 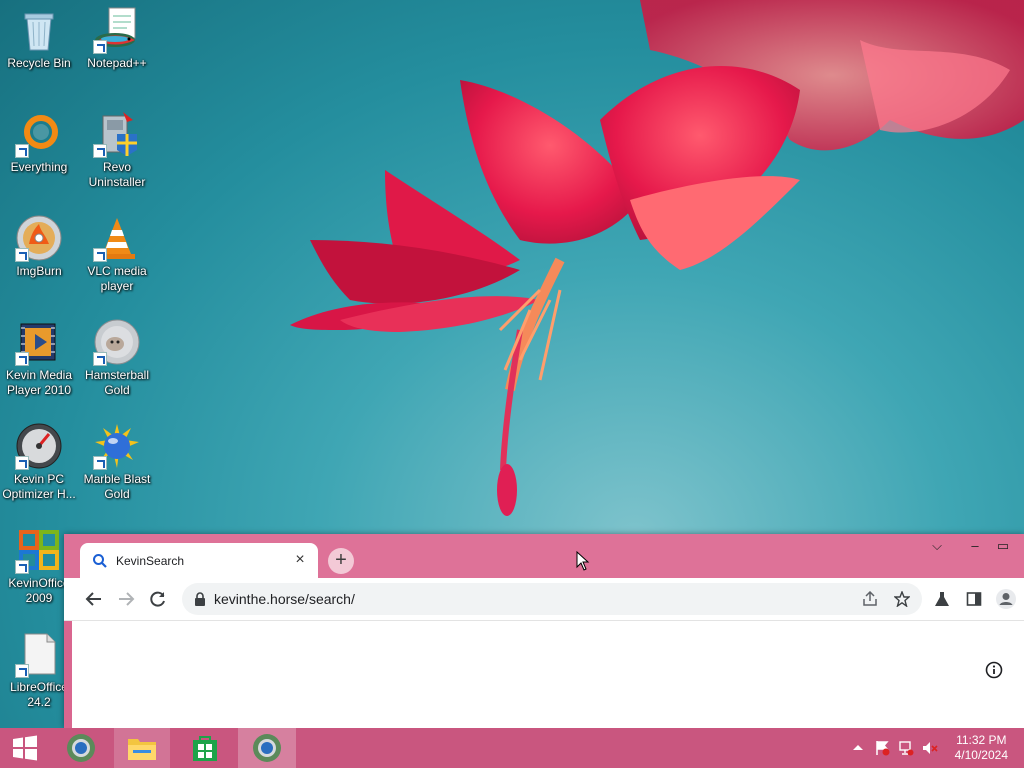 I want to click on vlc-cone-icon, so click(x=117, y=238).